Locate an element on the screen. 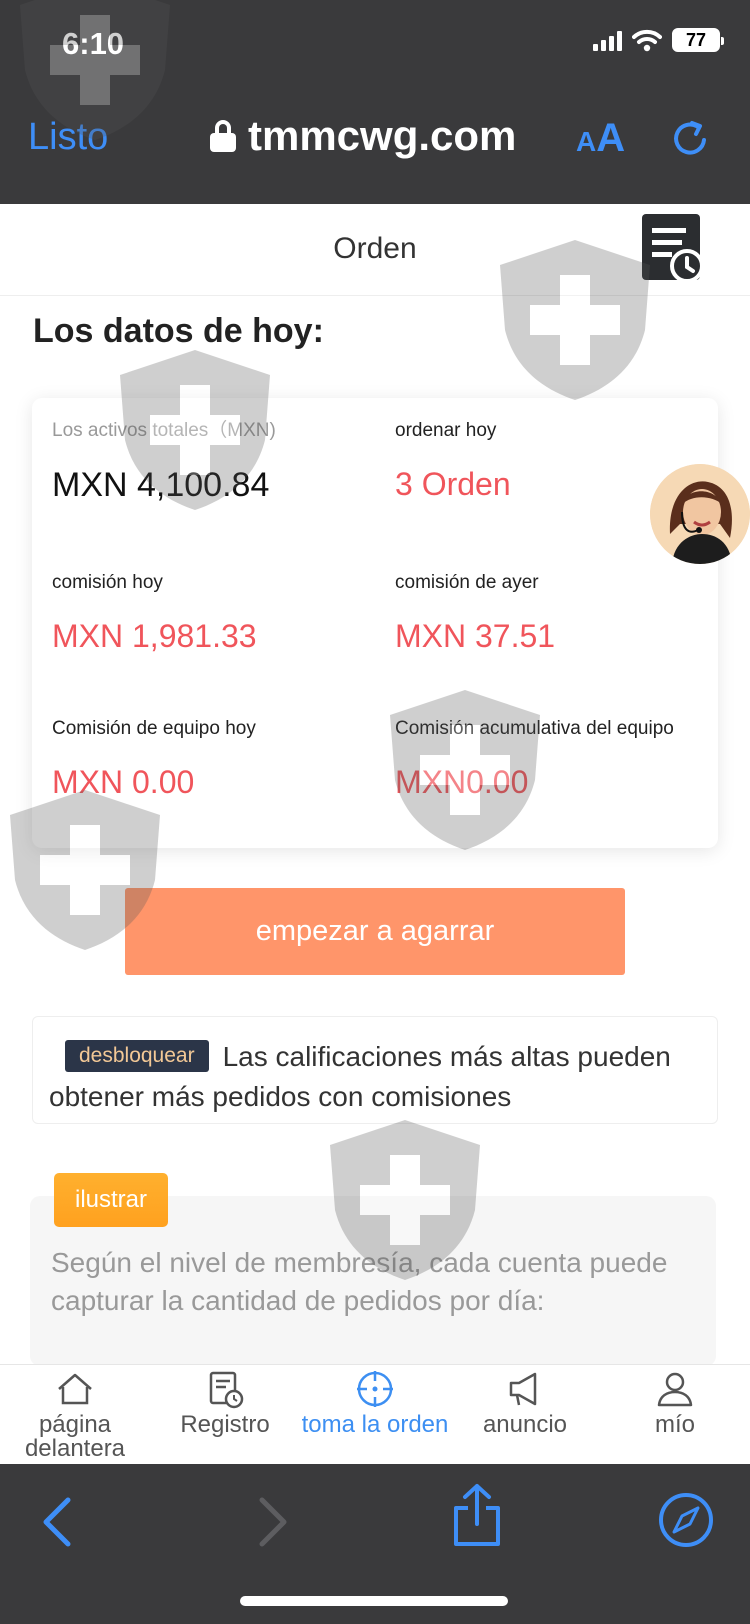 This screenshot has height=1624, width=750. share-icon is located at coordinates (477, 1515).